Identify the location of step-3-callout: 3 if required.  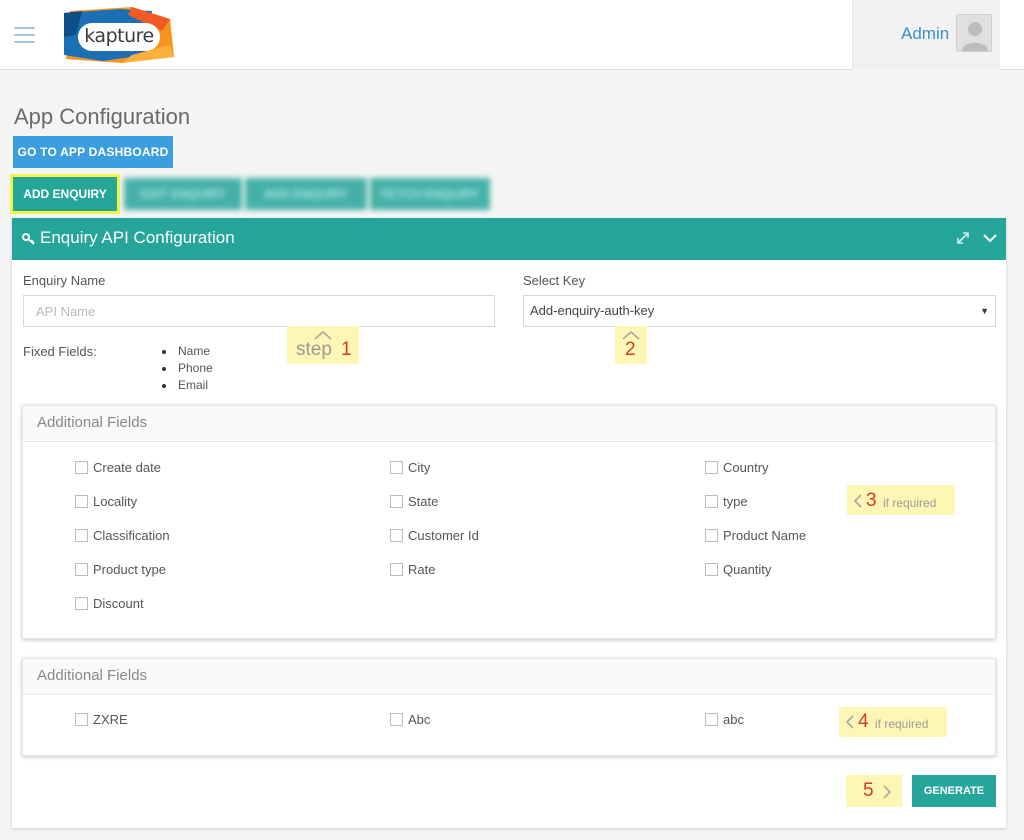
(901, 500).